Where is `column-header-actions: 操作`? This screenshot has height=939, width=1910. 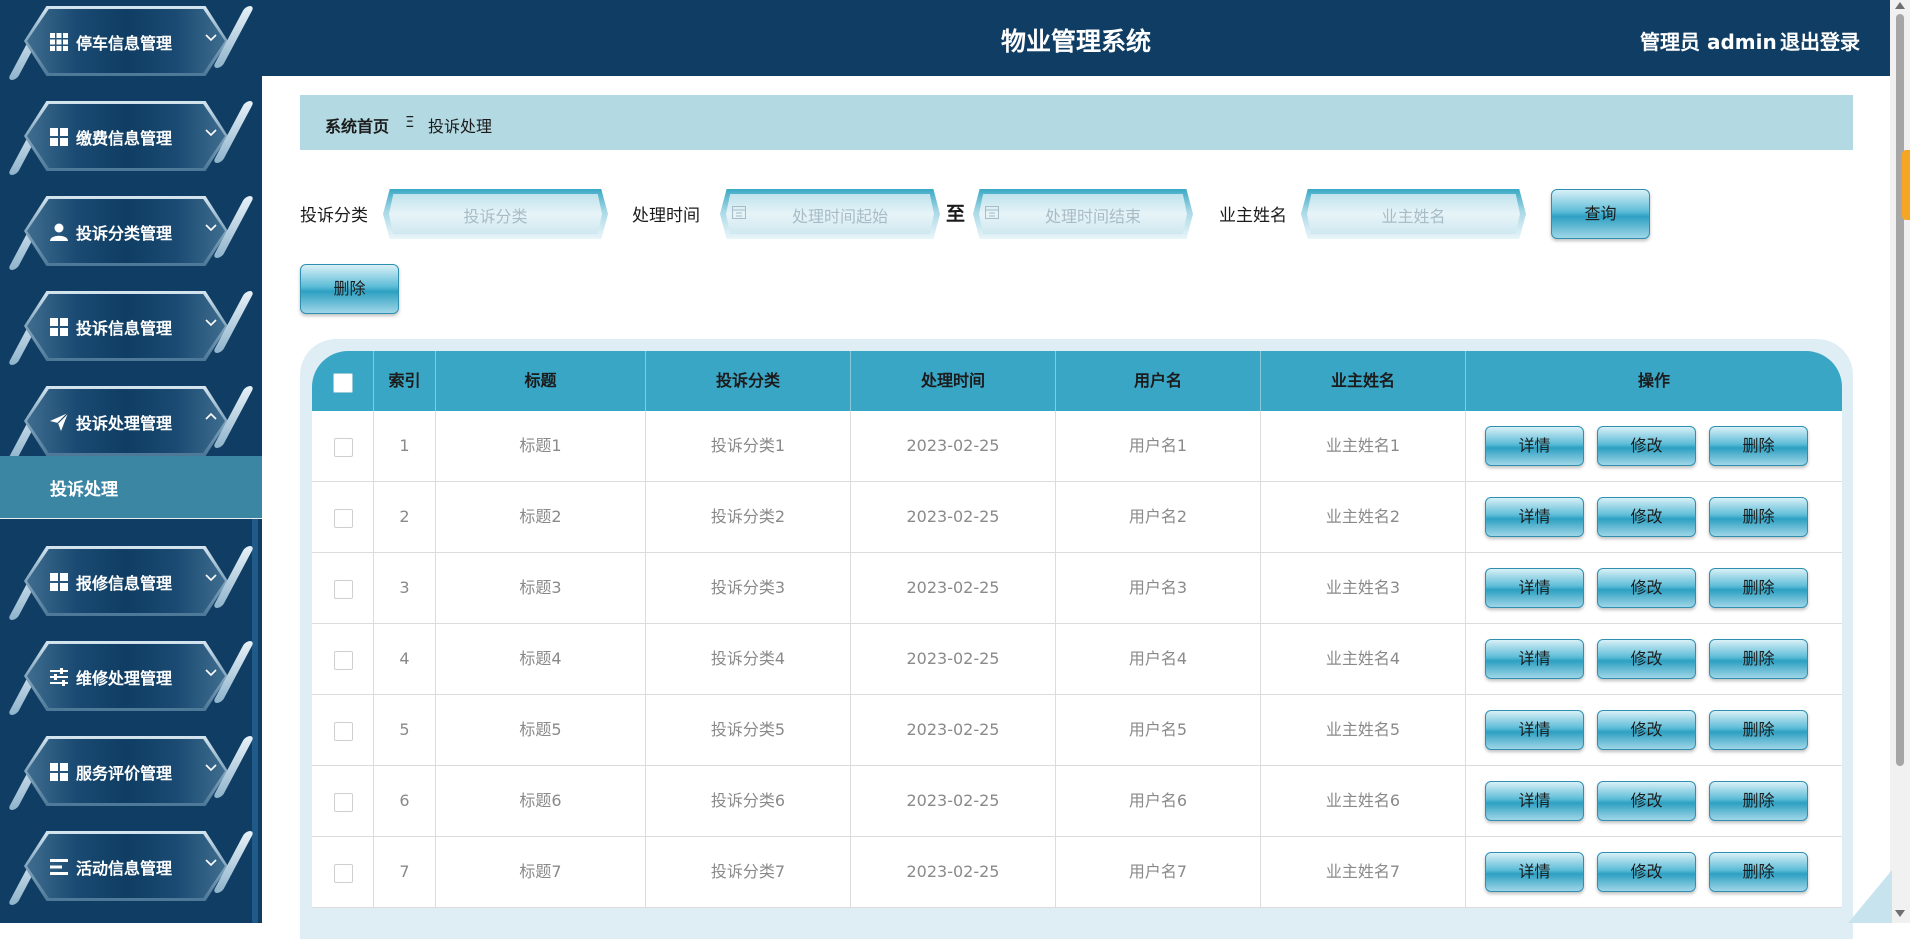
column-header-actions: 操作 is located at coordinates (1653, 380).